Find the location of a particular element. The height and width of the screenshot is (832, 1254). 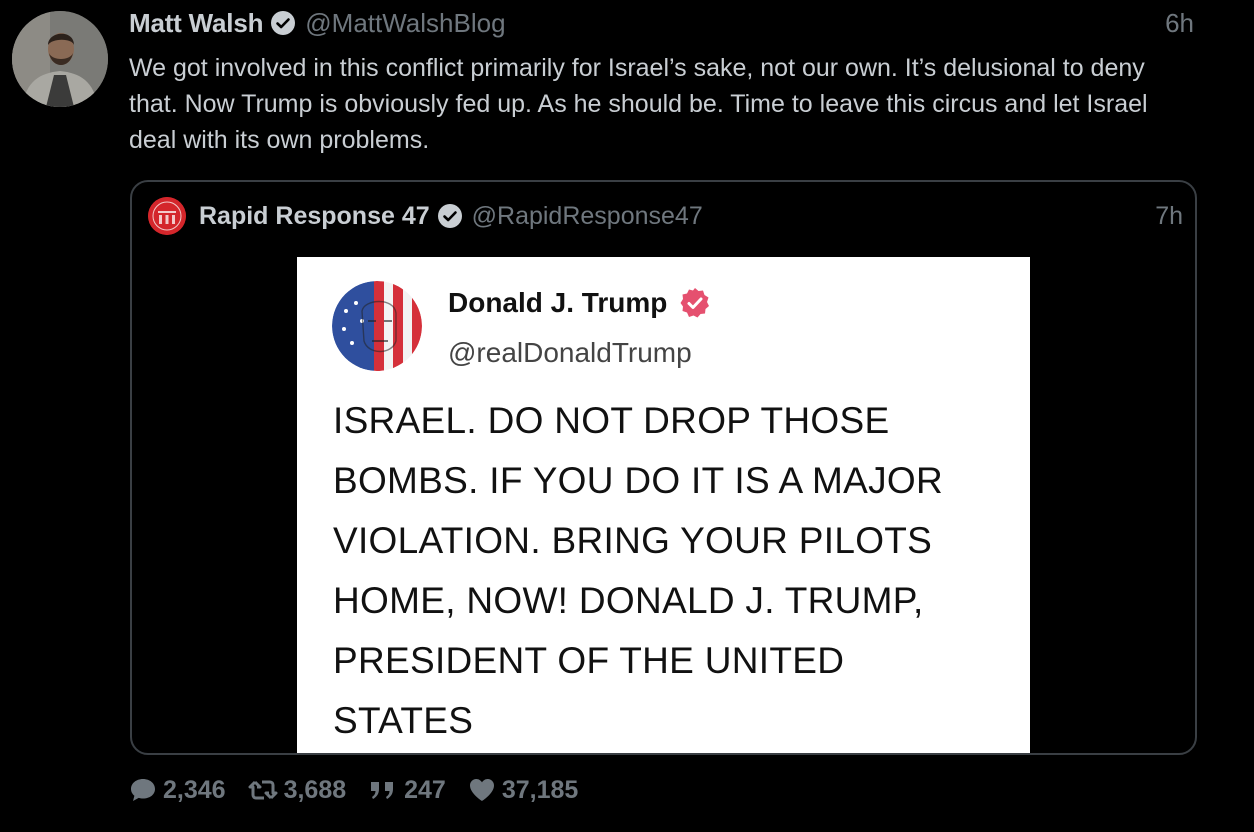

engagement-bar: 2,346 3,688 247 37,185 is located at coordinates (364, 790).